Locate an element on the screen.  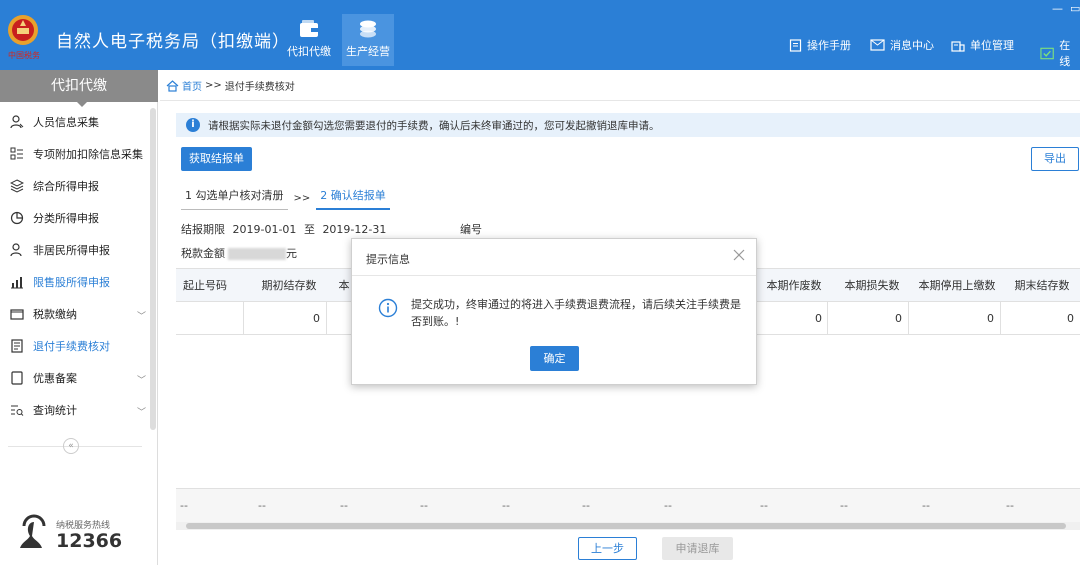
step-2: 2 确认结报单 is located at coordinates (353, 198).